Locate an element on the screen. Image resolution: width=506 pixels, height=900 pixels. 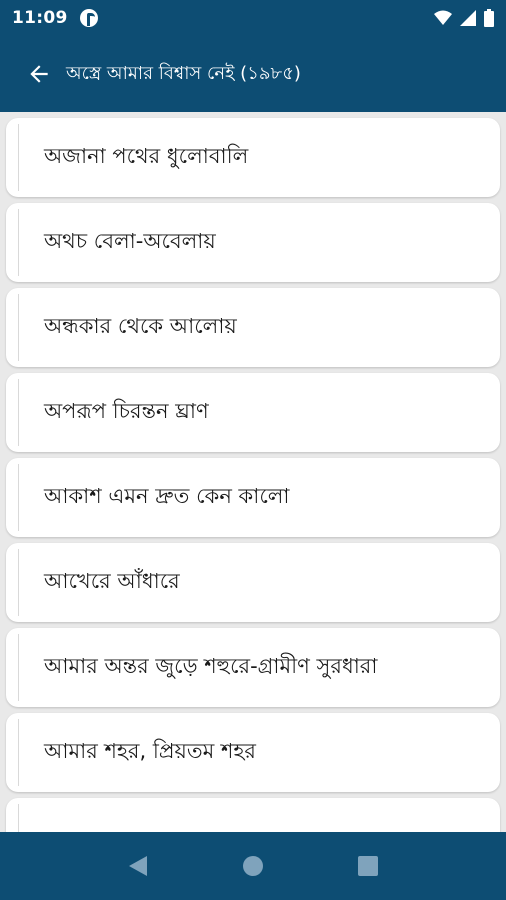
arrow-left-icon is located at coordinates (39, 74).